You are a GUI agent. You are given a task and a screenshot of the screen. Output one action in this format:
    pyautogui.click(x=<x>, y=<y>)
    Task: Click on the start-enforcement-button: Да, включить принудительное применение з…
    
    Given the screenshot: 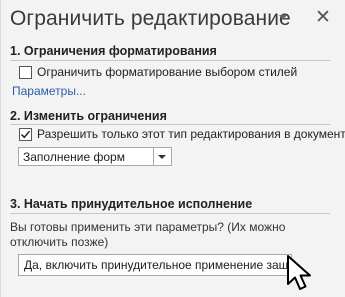 What is the action you would take?
    pyautogui.click(x=155, y=265)
    